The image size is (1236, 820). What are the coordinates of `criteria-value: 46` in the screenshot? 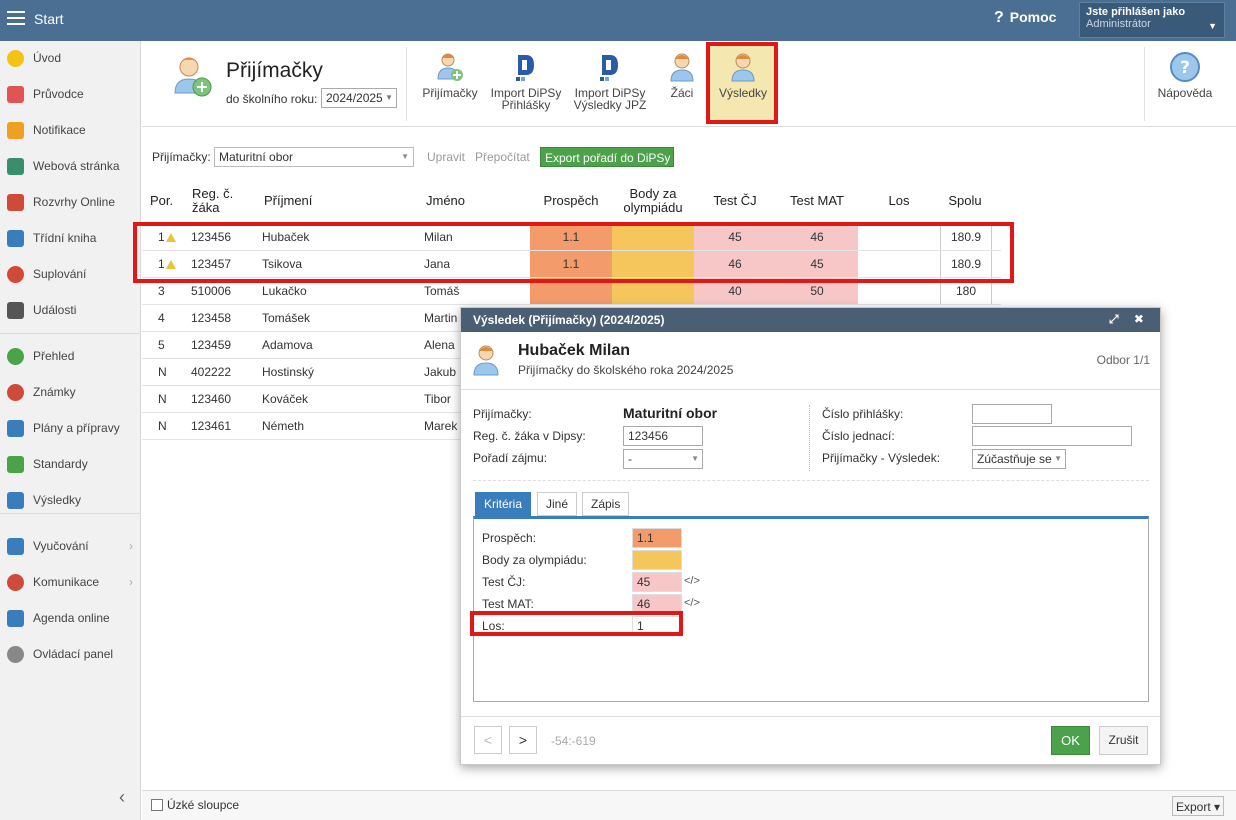 It's located at (657, 604).